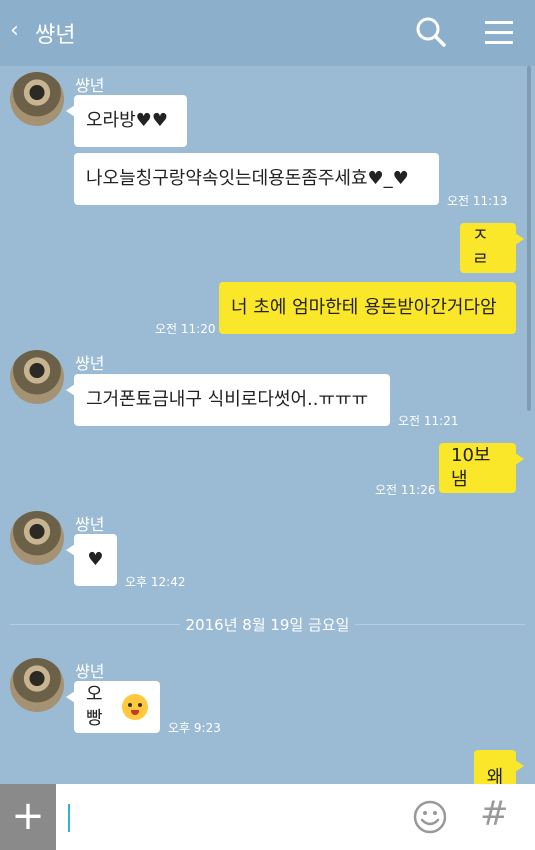 Image resolution: width=535 pixels, height=850 pixels. Describe the element at coordinates (226, 817) in the screenshot. I see `message-input` at that location.